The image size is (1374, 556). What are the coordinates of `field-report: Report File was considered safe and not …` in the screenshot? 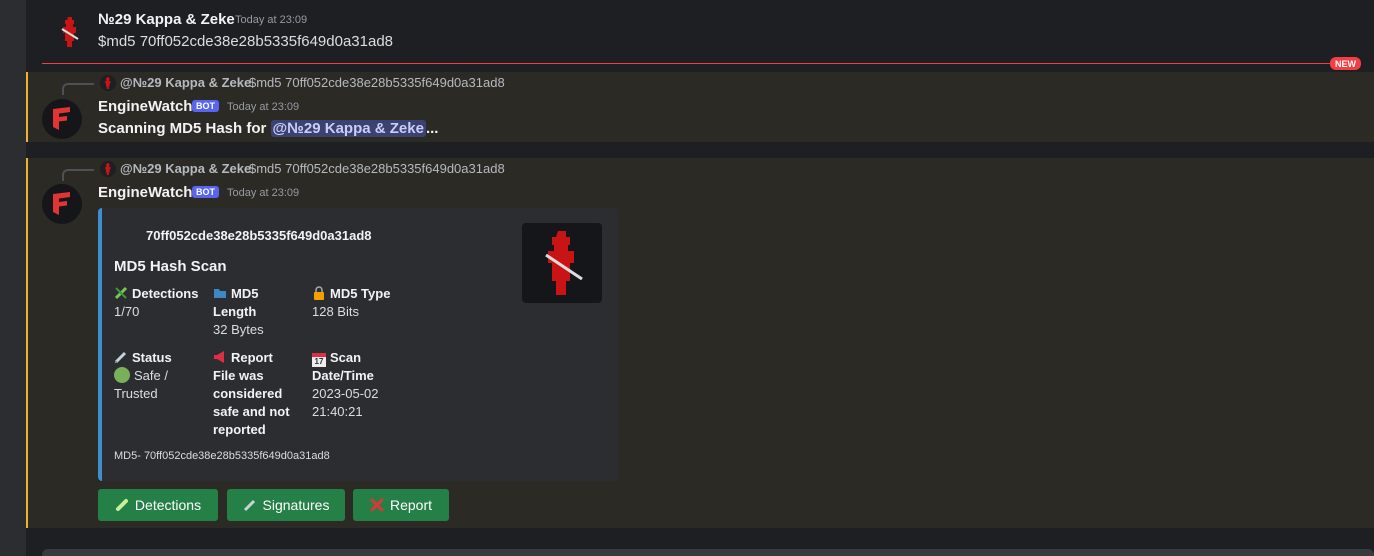 It's located at (255, 394).